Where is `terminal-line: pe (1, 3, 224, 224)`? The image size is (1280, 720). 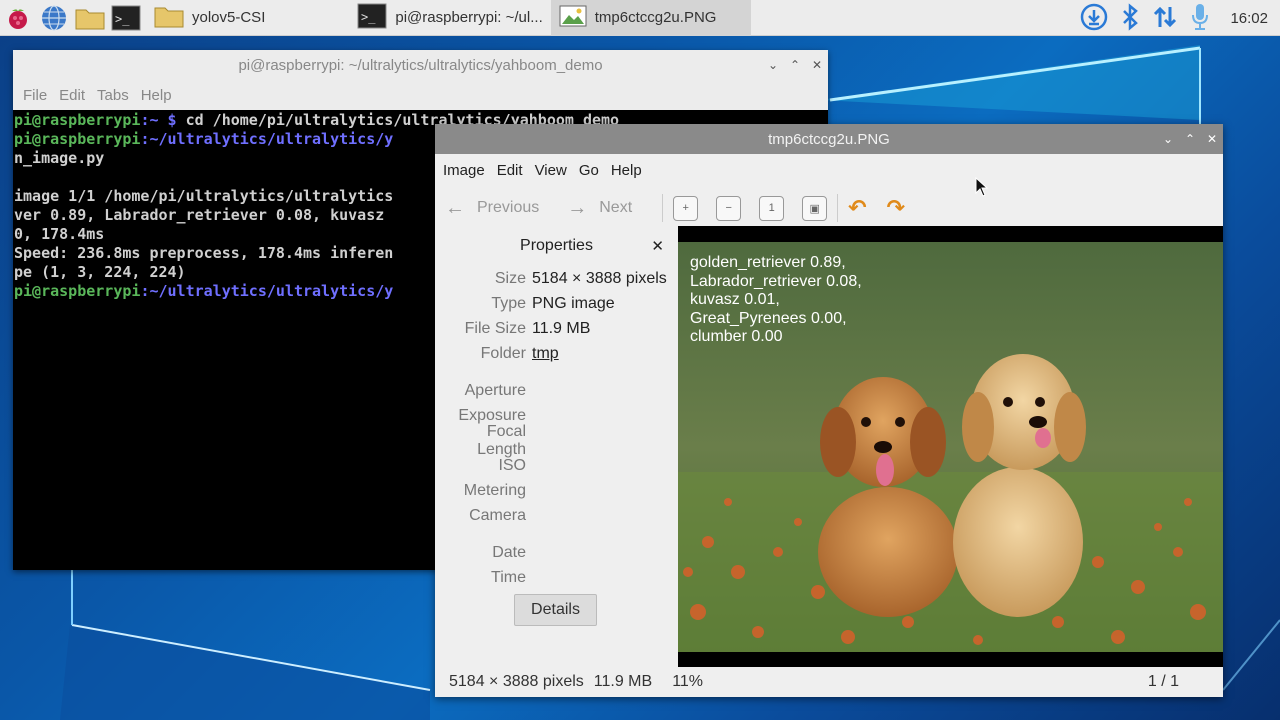
terminal-line: pe (1, 3, 224, 224) is located at coordinates (100, 272).